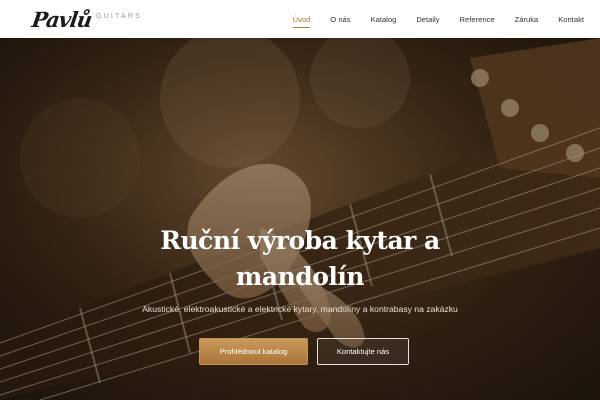 The height and width of the screenshot is (400, 600). Describe the element at coordinates (253, 351) in the screenshot. I see `browse-catalog-button: Prohlédnout katalog` at that location.